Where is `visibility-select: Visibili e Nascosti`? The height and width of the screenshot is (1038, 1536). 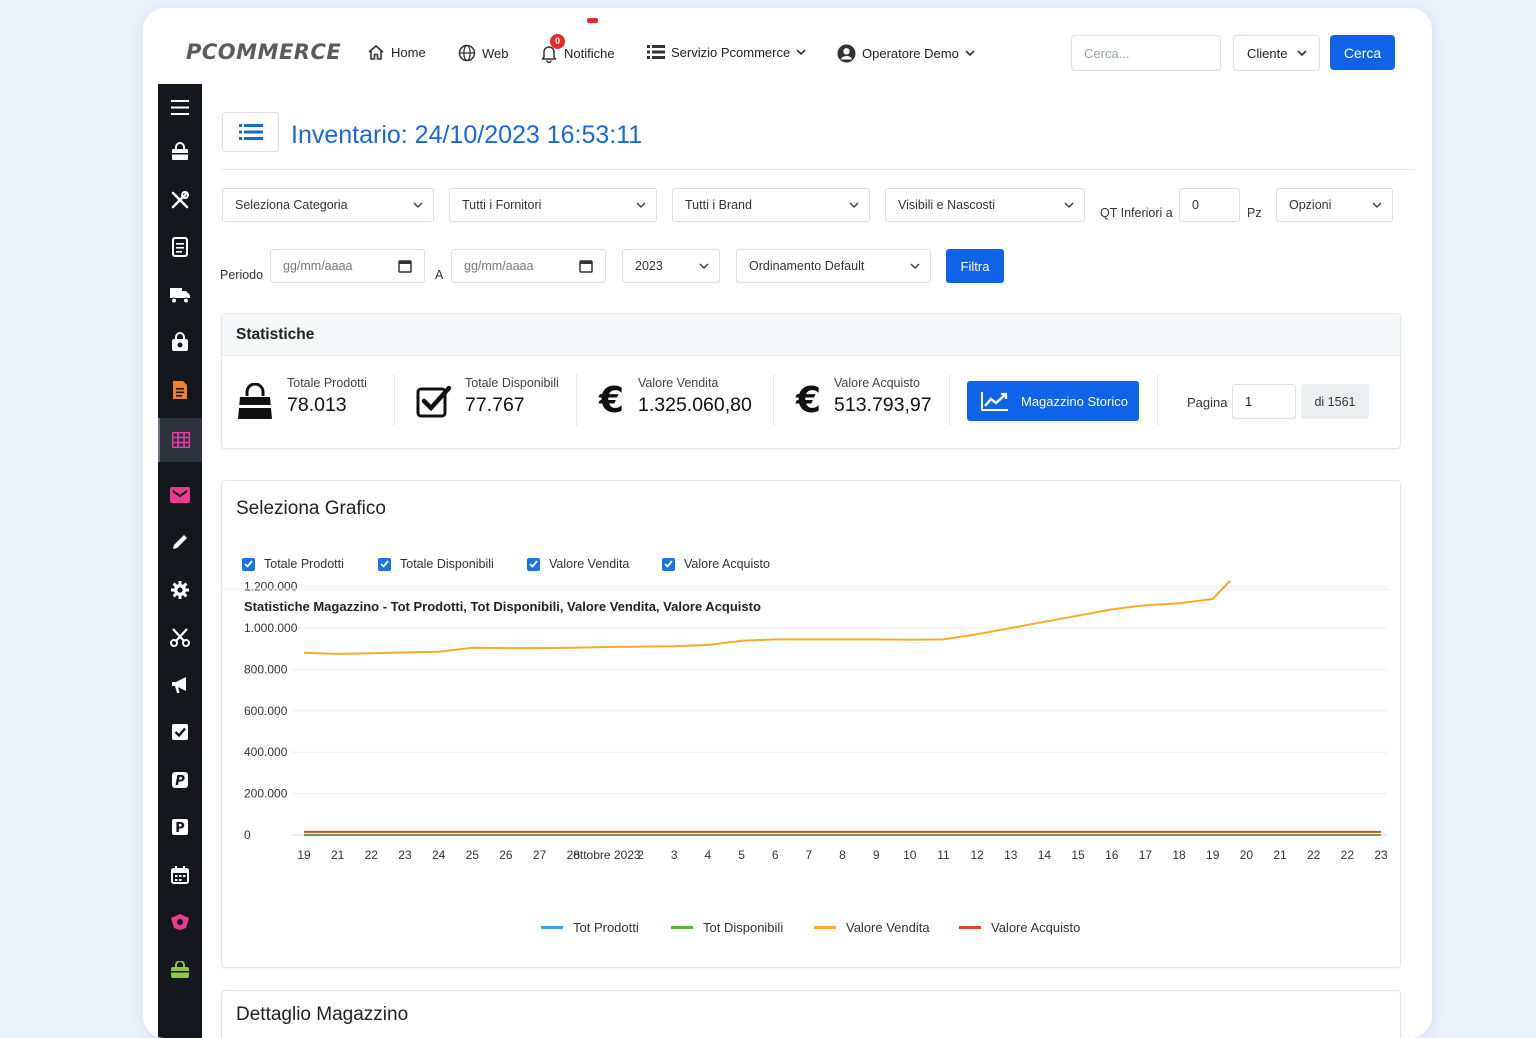
visibility-select: Visibili e Nascosti is located at coordinates (985, 205).